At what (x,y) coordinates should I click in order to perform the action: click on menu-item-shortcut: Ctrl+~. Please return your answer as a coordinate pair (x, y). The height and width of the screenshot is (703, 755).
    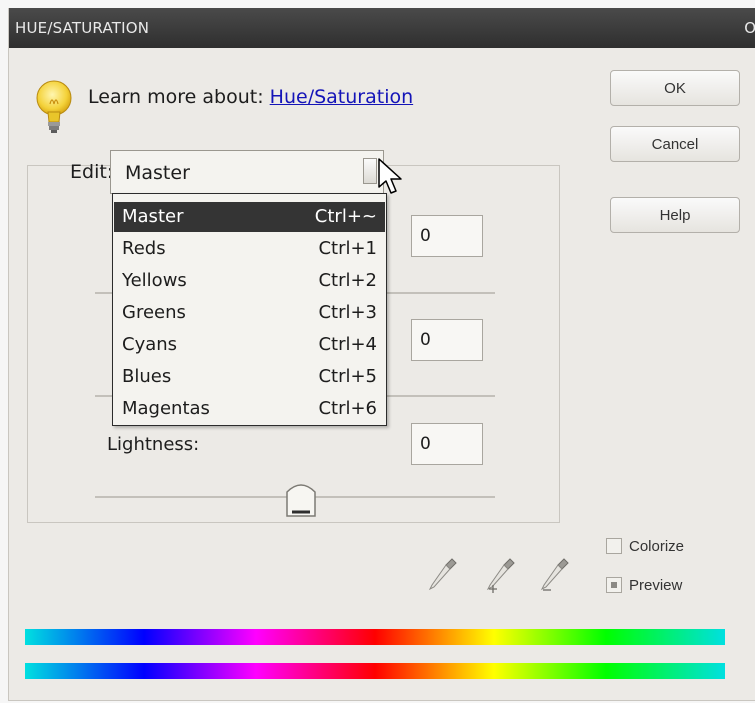
    Looking at the image, I should click on (345, 216).